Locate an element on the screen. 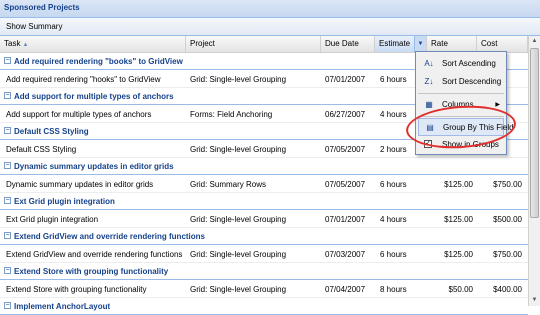  cell-task: Dynamic summary updates in editor grids is located at coordinates (80, 184).